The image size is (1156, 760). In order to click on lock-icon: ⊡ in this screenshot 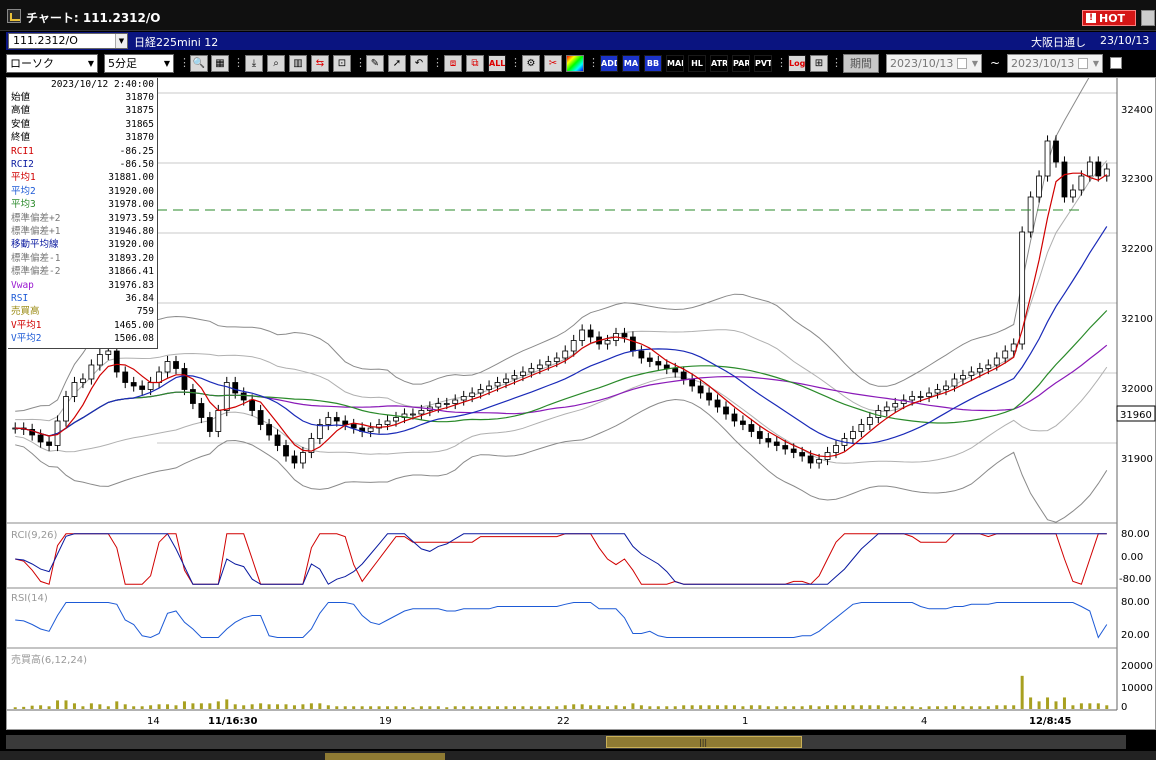, I will do `click(342, 63)`.